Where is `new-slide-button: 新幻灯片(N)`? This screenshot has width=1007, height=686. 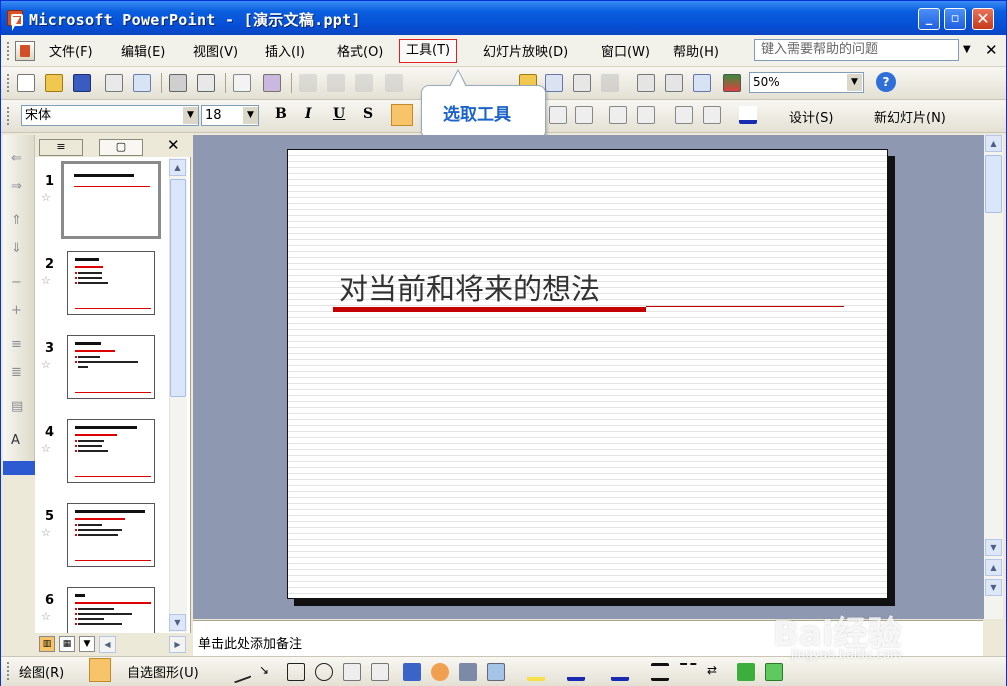 new-slide-button: 新幻灯片(N) is located at coordinates (910, 116).